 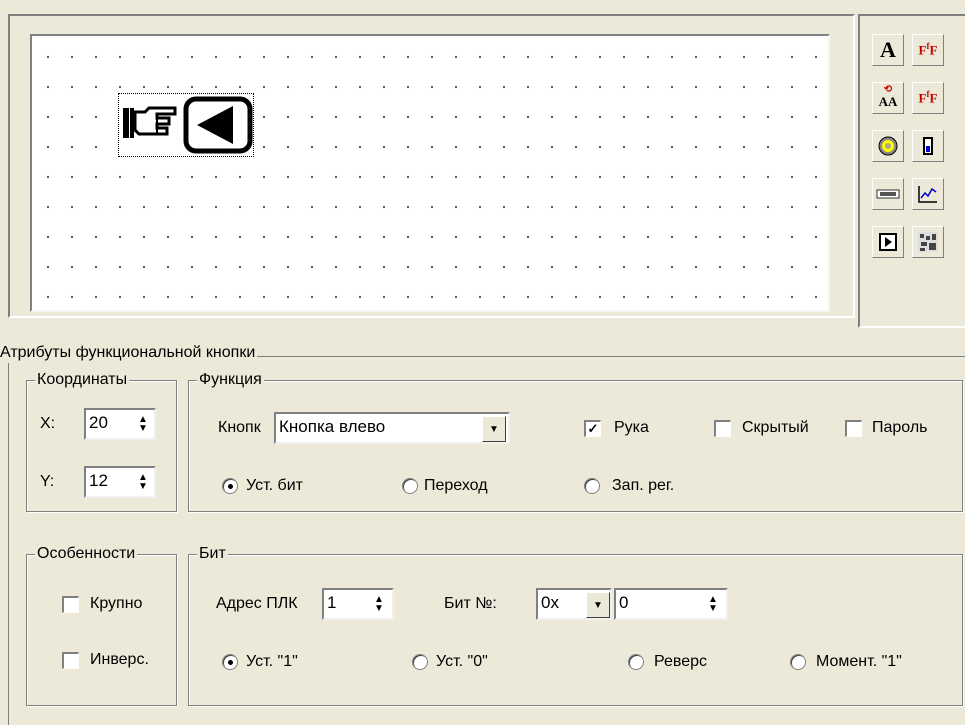 I want to click on tool-palette: A FfF ⟲ AA FfF, so click(x=911, y=171).